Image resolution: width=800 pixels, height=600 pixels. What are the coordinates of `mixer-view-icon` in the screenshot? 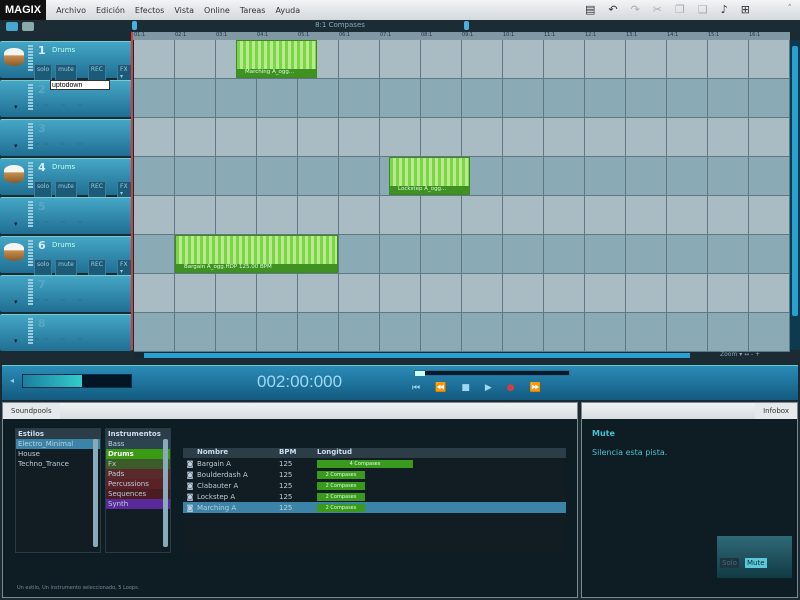 It's located at (28, 26).